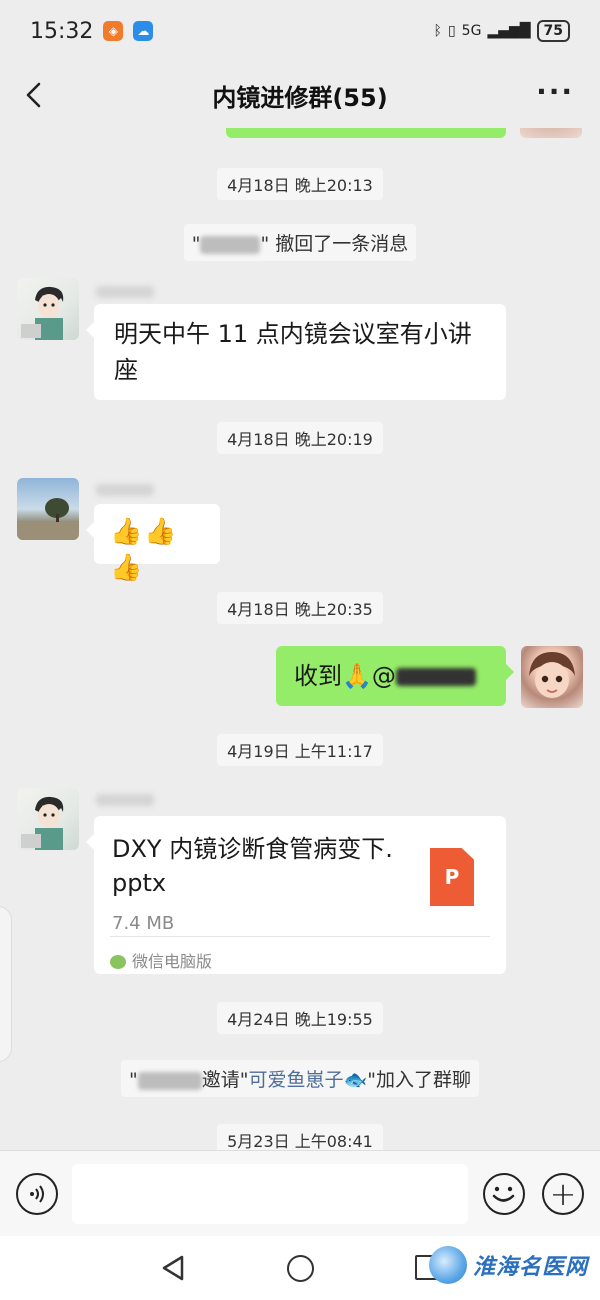 This screenshot has width=600, height=1300. Describe the element at coordinates (552, 677) in the screenshot. I see `avatar-self` at that location.